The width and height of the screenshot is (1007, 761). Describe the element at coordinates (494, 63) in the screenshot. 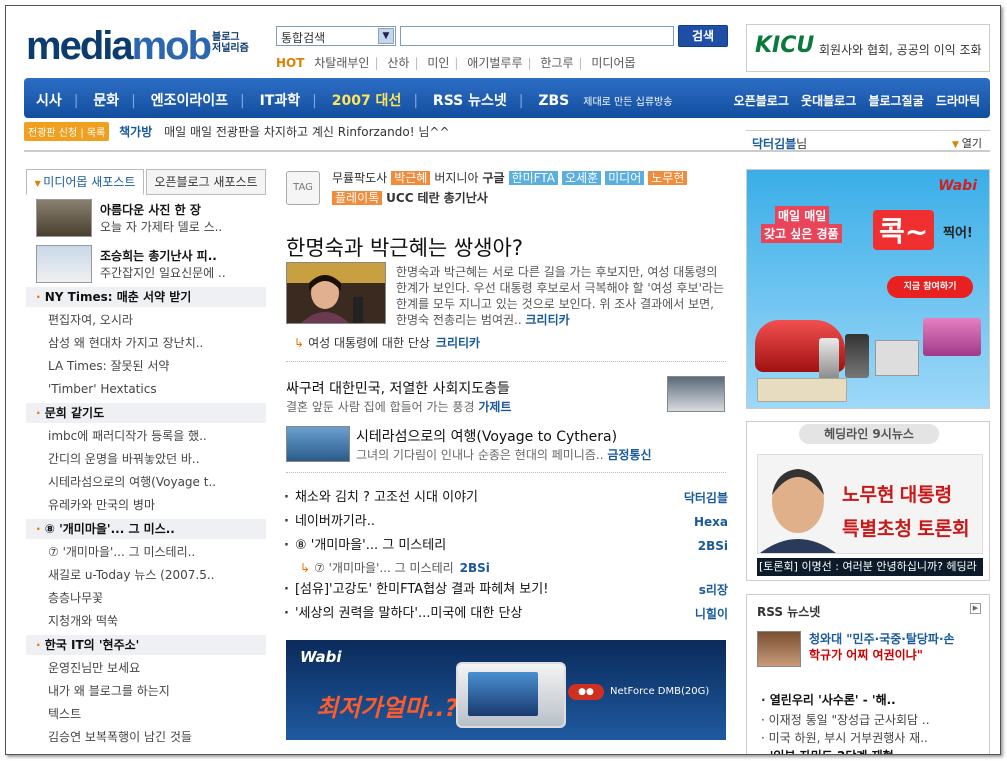

I see `hot-keyword: 애기벌루루` at that location.